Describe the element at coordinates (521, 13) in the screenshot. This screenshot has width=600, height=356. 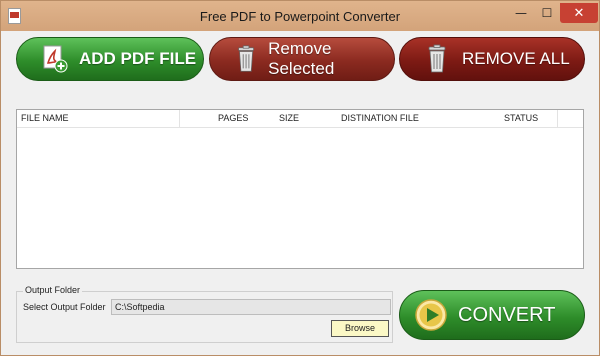
I see `minimize-button: —` at that location.